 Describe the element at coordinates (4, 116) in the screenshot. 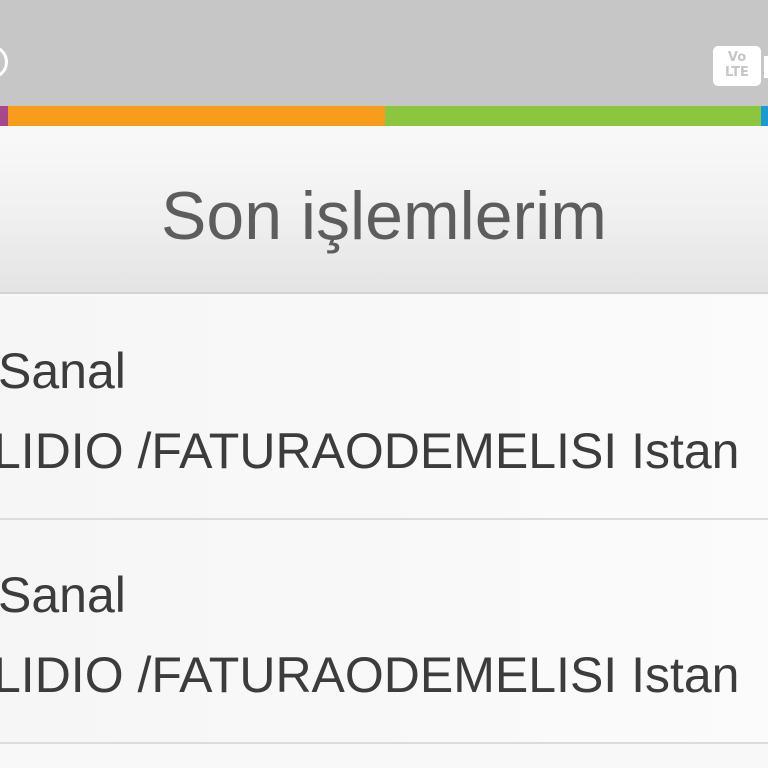

I see `stripe-segment-purple` at that location.